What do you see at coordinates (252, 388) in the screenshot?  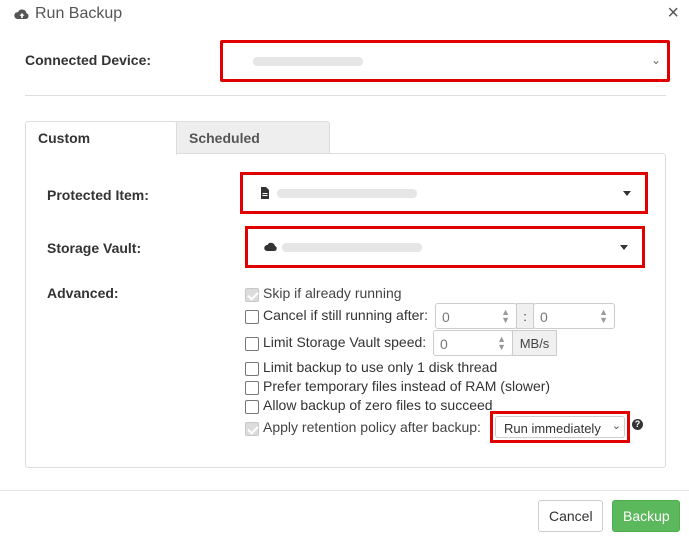 I see `temp-files-checkbox` at bounding box center [252, 388].